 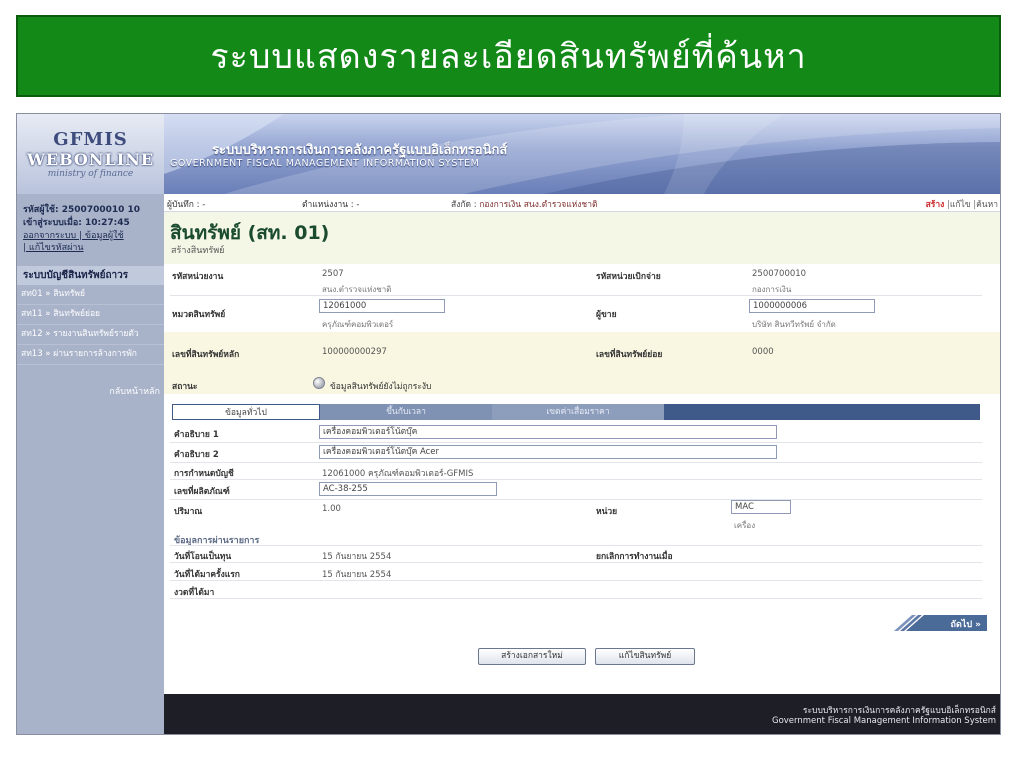 I want to click on description2-label: คำอธิบาย 2, so click(x=196, y=455).